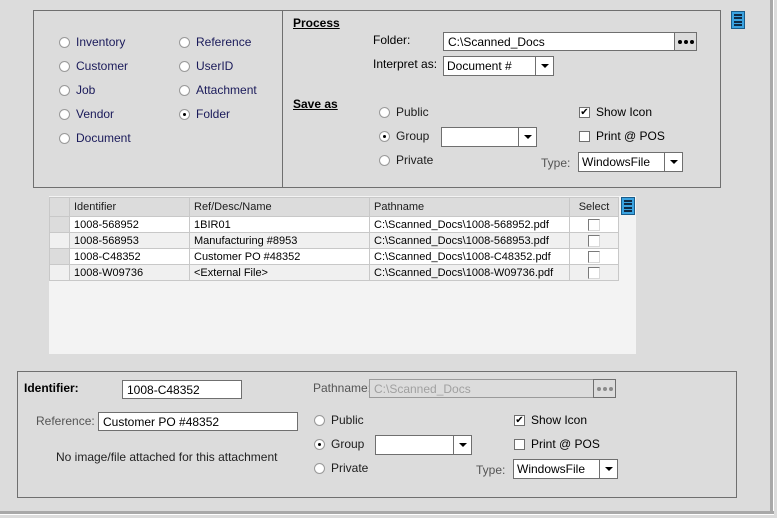 This screenshot has height=518, width=777. Describe the element at coordinates (615, 112) in the screenshot. I see `show-icon-checkbox: ✔ Show Icon` at that location.